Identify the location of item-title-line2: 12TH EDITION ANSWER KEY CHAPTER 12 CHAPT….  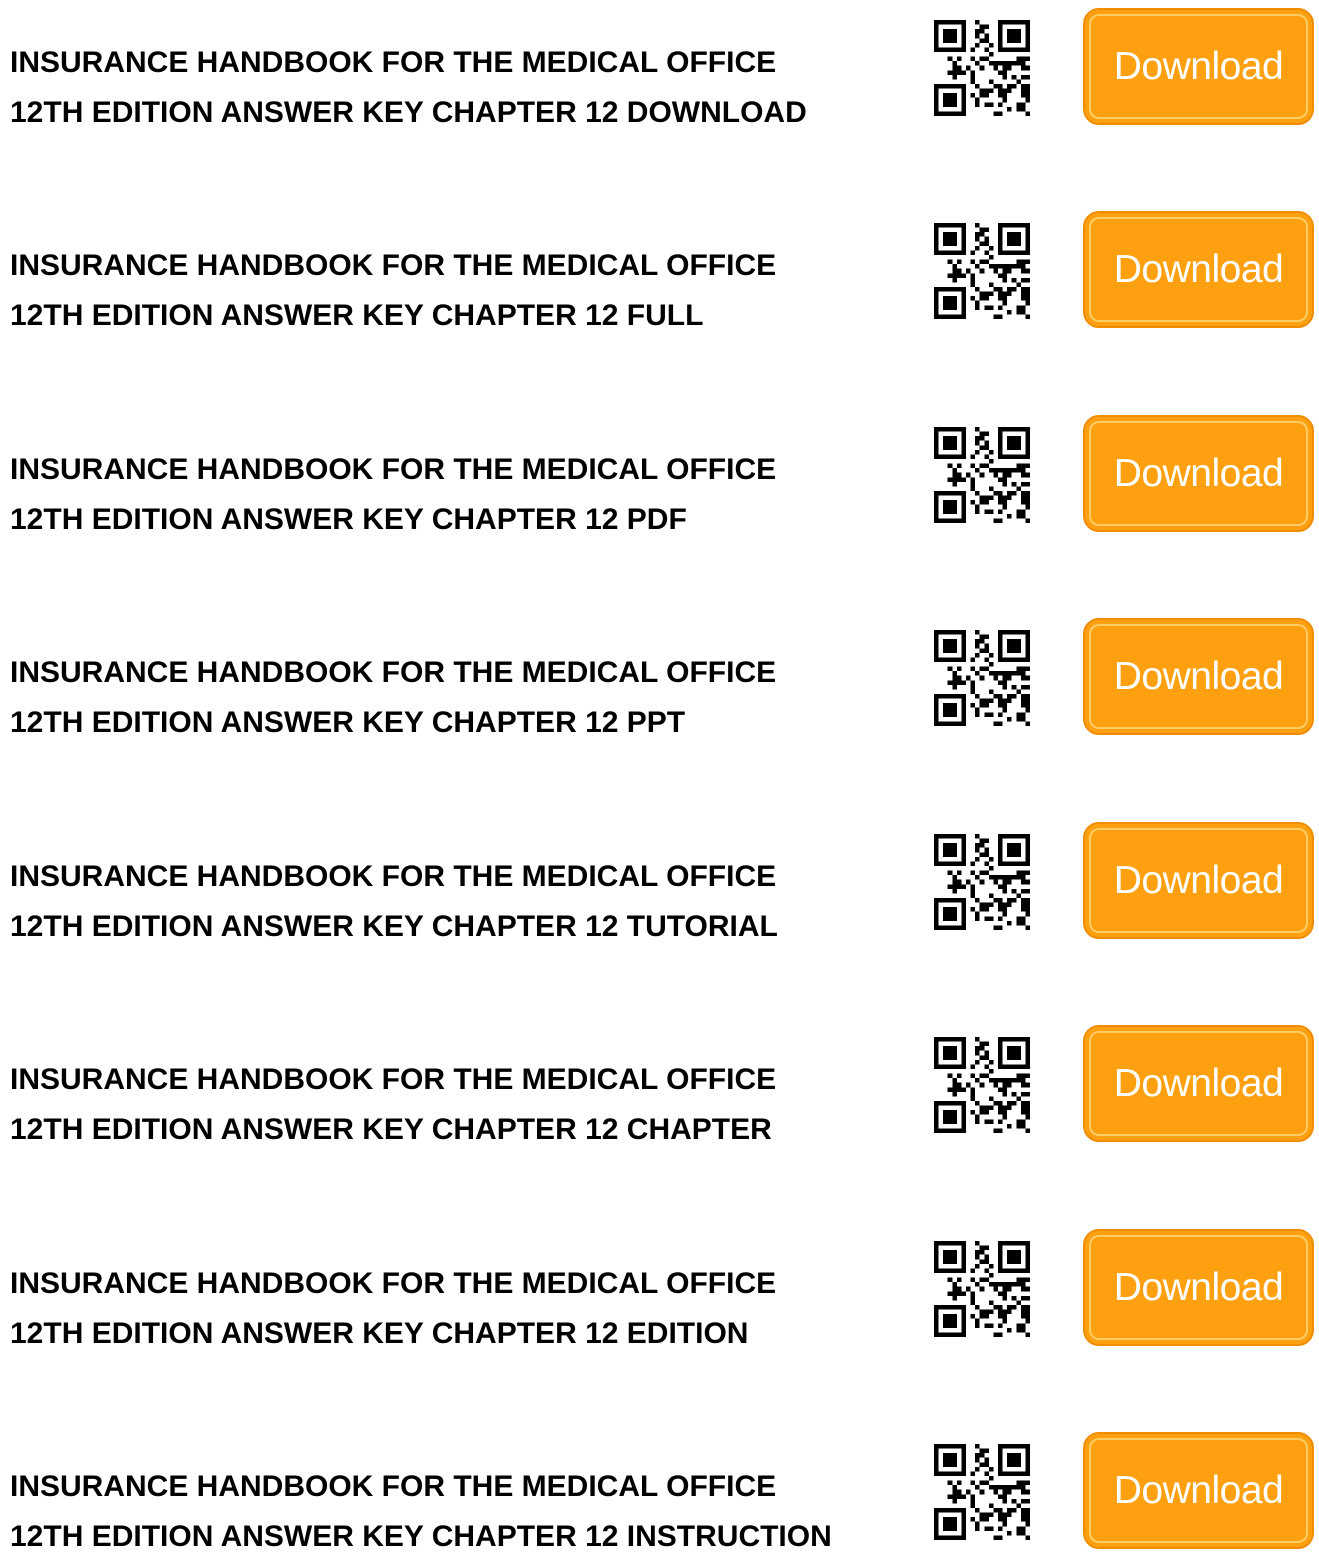
(391, 1129).